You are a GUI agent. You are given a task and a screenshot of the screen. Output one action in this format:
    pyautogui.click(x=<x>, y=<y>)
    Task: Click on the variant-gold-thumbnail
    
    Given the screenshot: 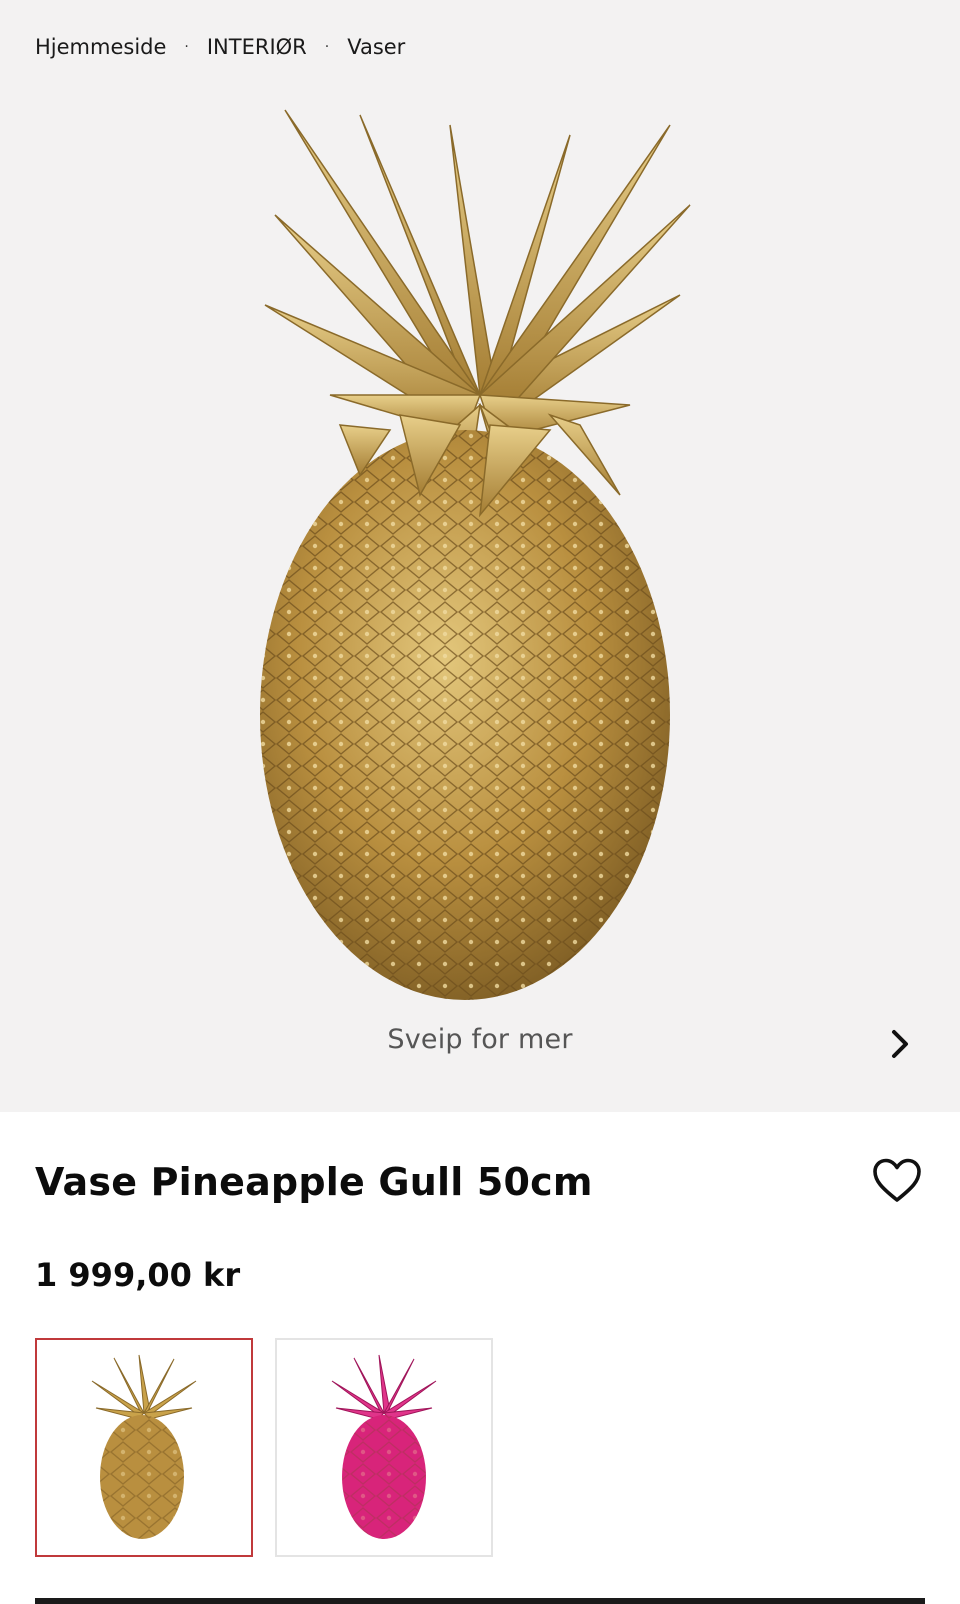 What is the action you would take?
    pyautogui.click(x=144, y=1446)
    